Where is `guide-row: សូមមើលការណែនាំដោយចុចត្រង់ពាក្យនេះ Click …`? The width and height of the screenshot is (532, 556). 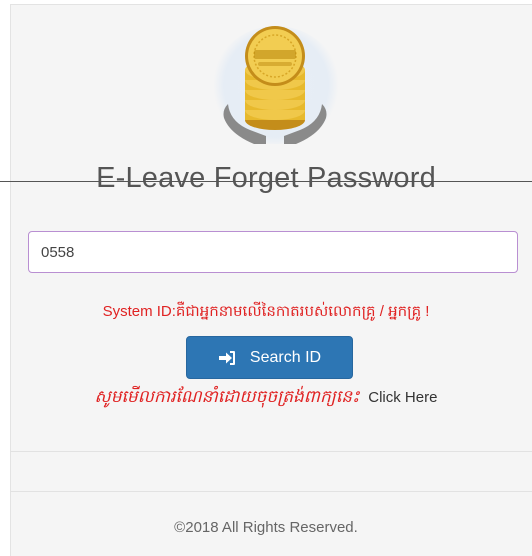
guide-row: សូមមើលការណែនាំដោយចុចត្រង់ពាក្យនេះ Click … is located at coordinates (266, 398).